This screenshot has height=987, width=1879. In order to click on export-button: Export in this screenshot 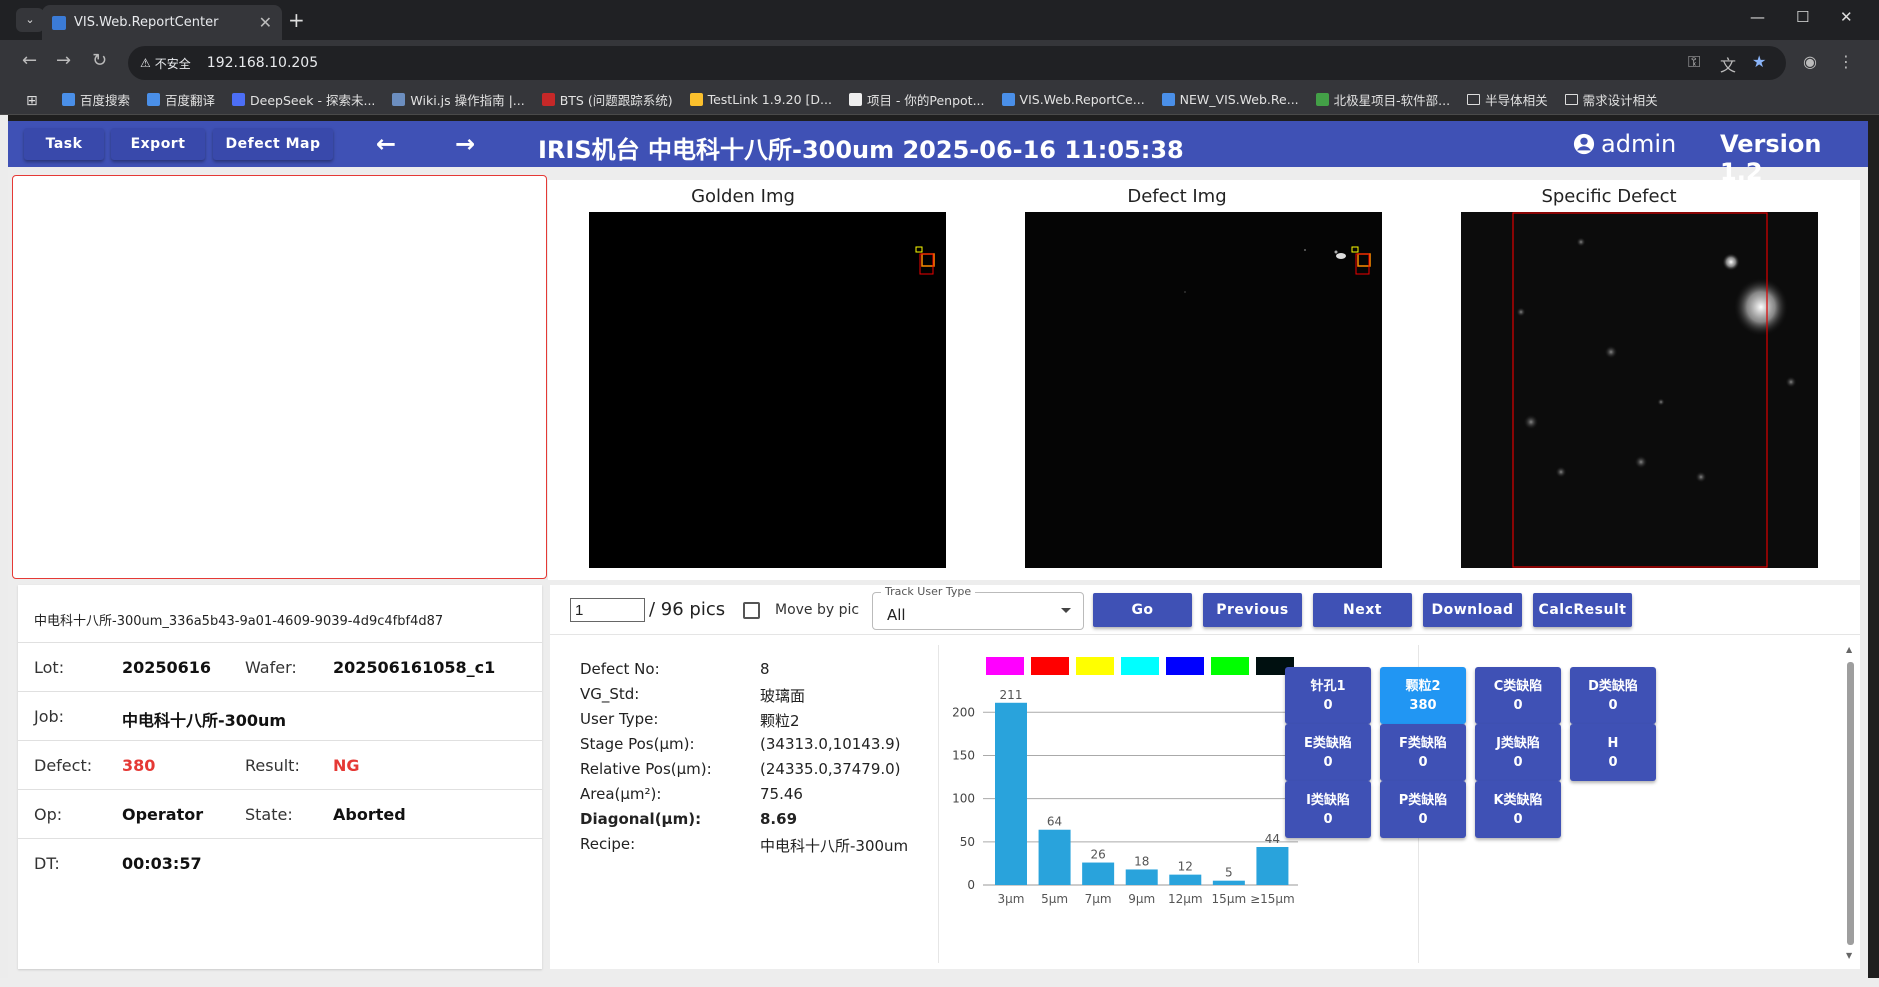, I will do `click(158, 144)`.